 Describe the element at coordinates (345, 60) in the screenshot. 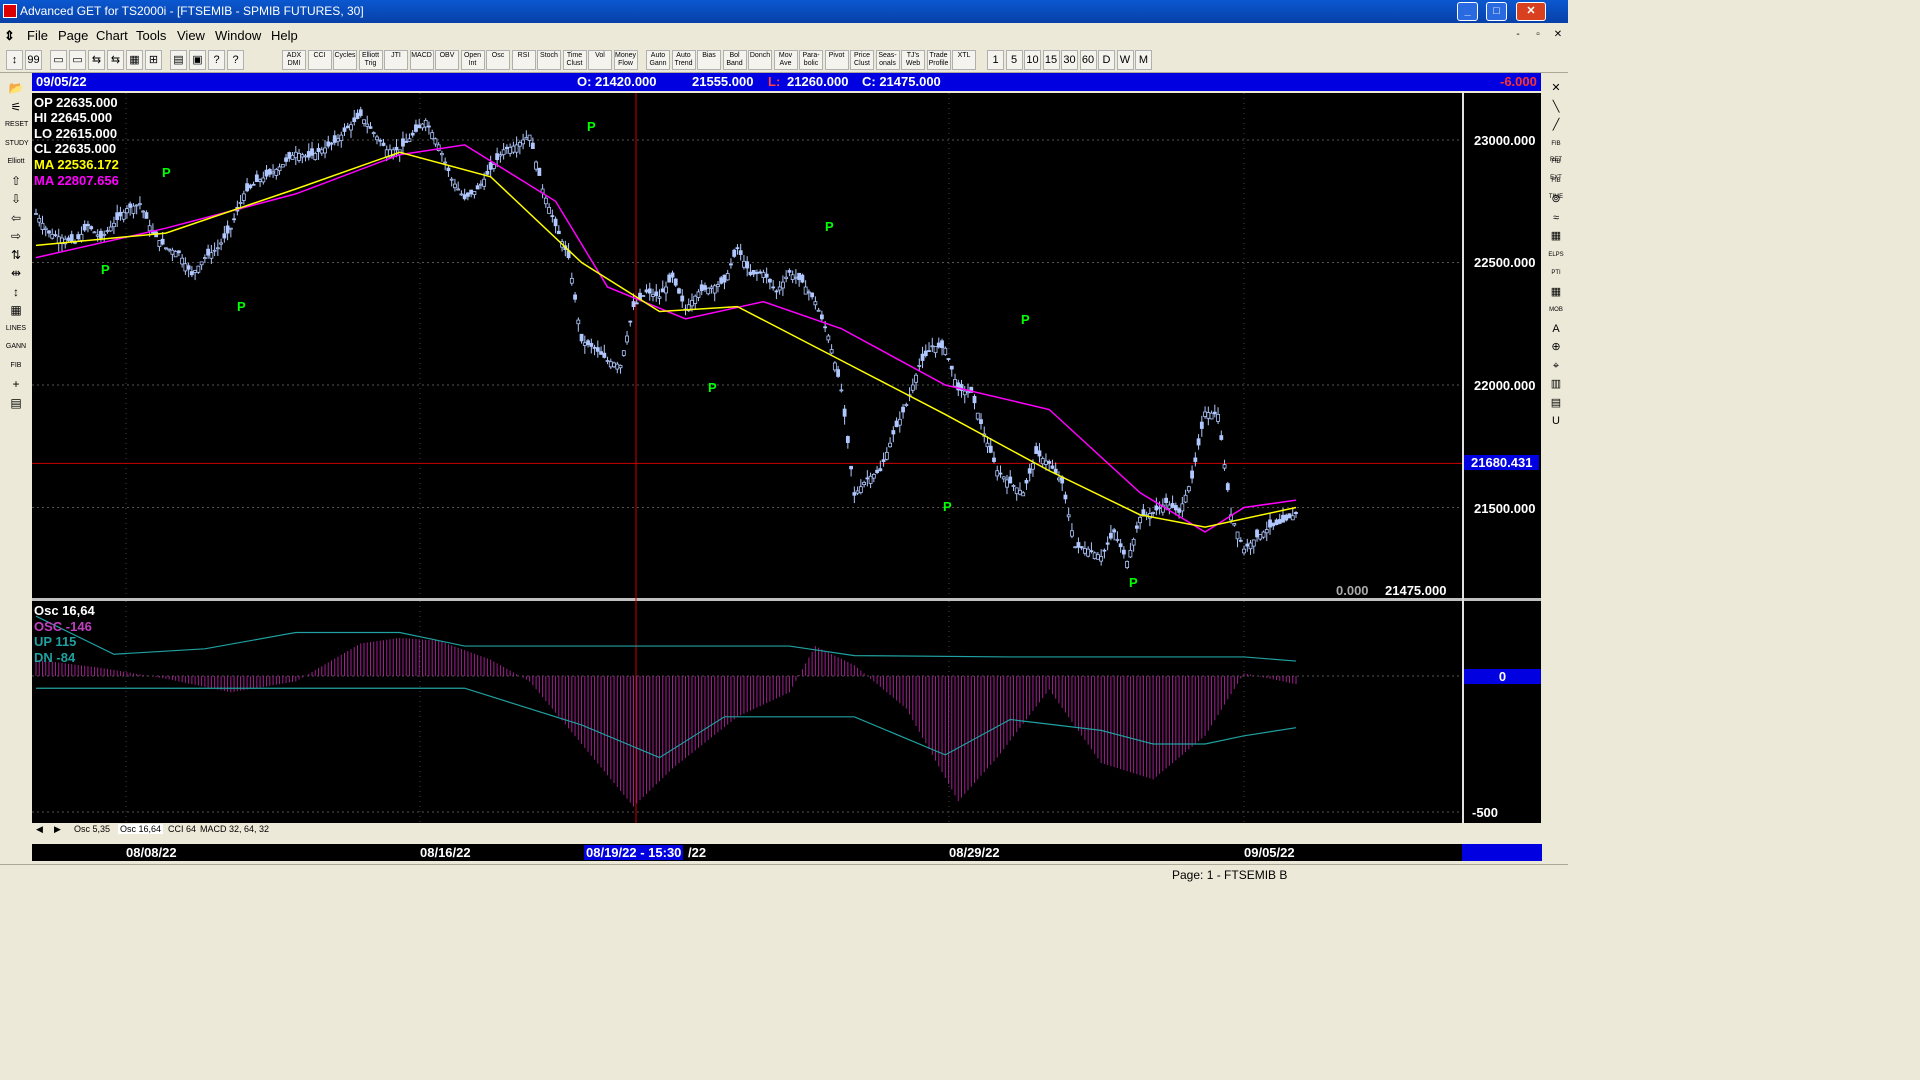

I see `study-button-cycles: Cycles` at that location.